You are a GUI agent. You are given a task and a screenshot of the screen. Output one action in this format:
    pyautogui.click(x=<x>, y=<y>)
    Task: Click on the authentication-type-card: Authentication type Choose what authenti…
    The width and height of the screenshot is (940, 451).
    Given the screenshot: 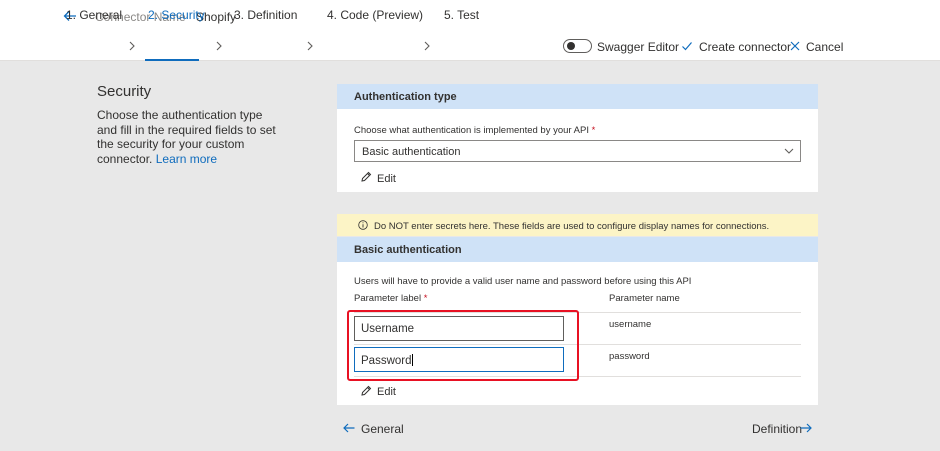 What is the action you would take?
    pyautogui.click(x=577, y=138)
    